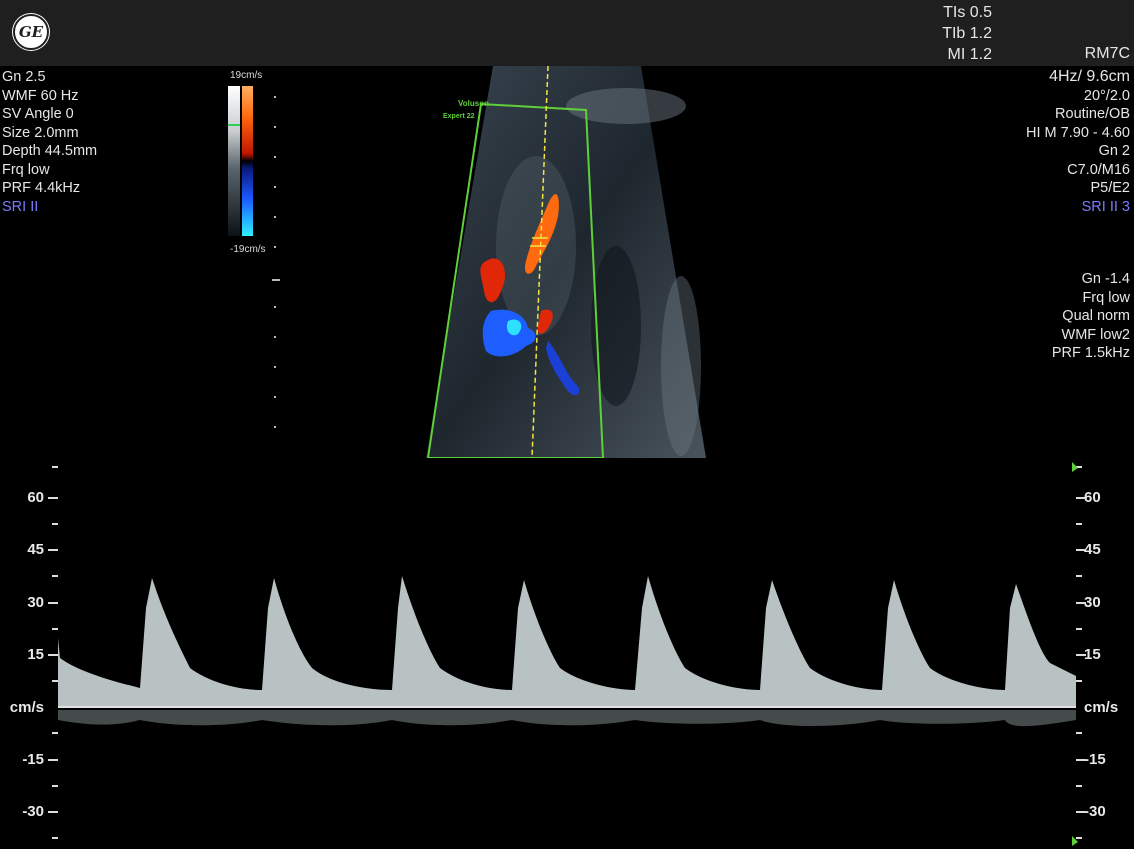 The width and height of the screenshot is (1134, 849). What do you see at coordinates (1107, 53) in the screenshot?
I see `probe-name: RM7C` at bounding box center [1107, 53].